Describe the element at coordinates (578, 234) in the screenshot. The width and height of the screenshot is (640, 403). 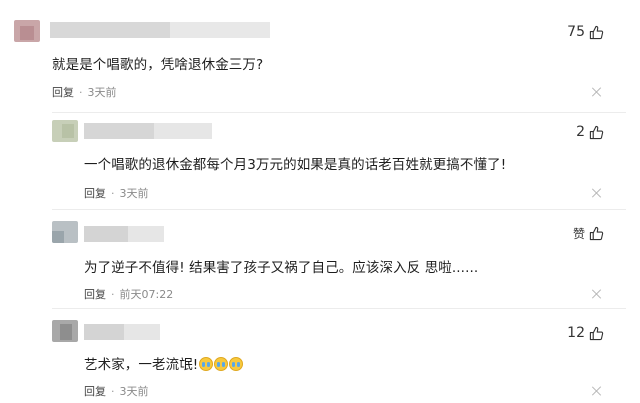
I see `like-count: 赞` at that location.